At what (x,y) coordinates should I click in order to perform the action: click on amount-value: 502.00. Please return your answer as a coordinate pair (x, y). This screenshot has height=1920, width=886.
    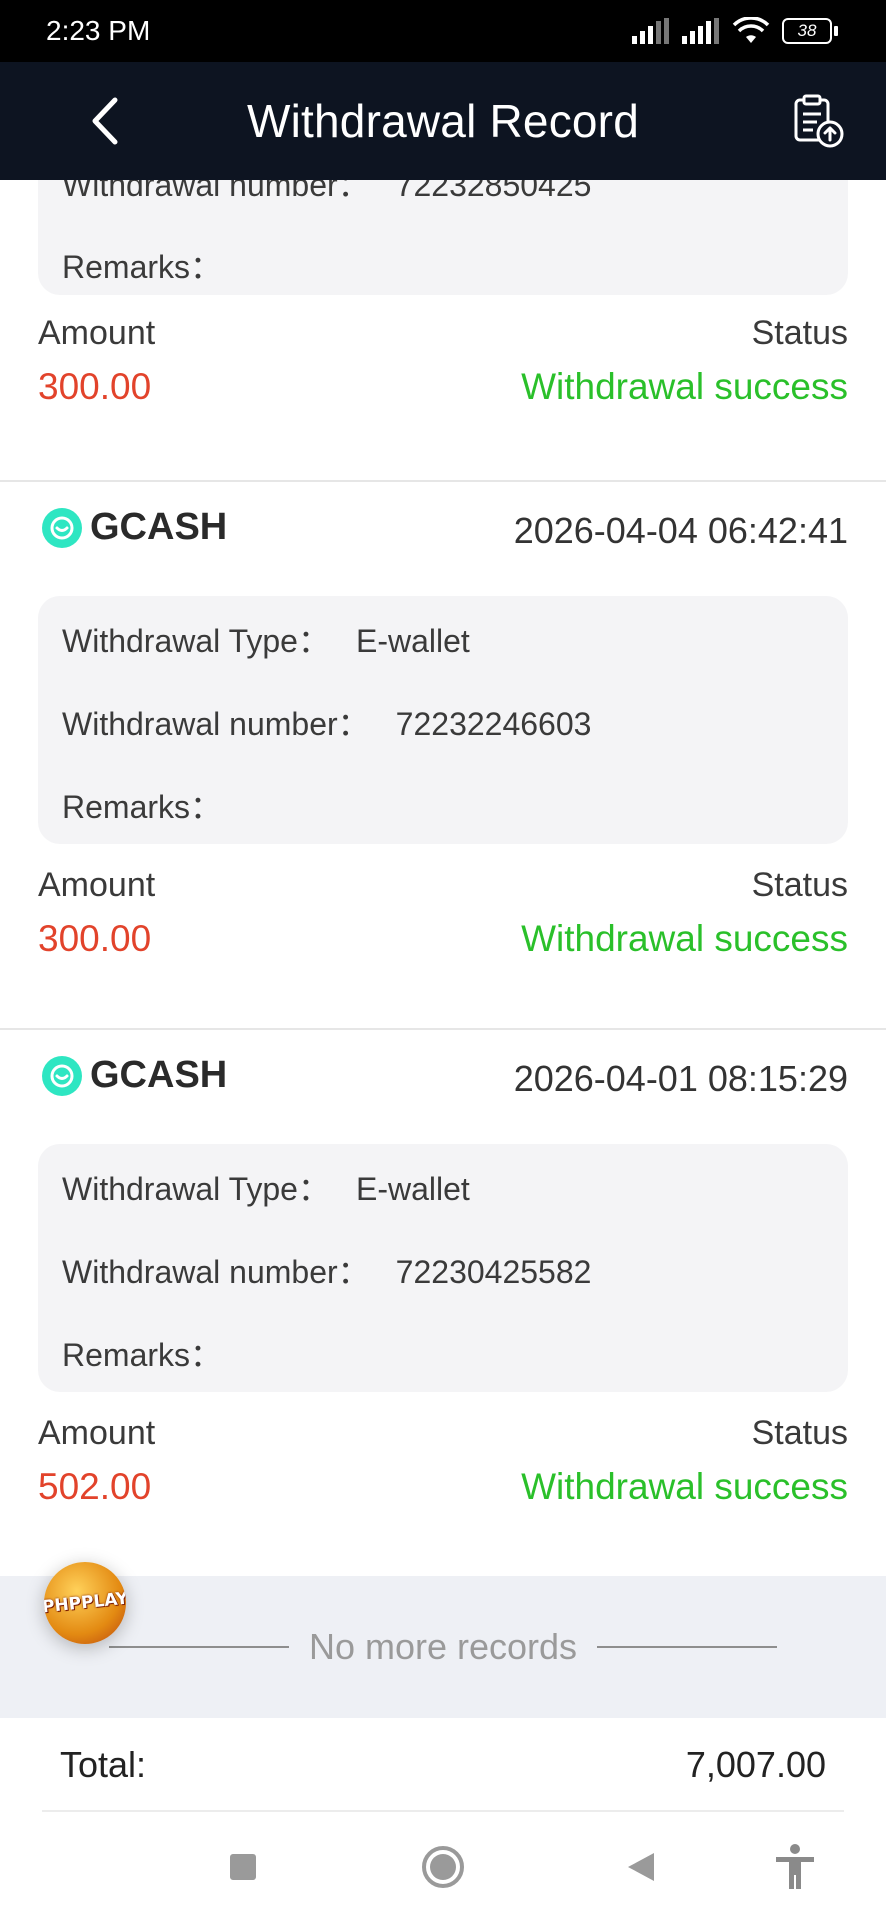
    Looking at the image, I should click on (95, 1486).